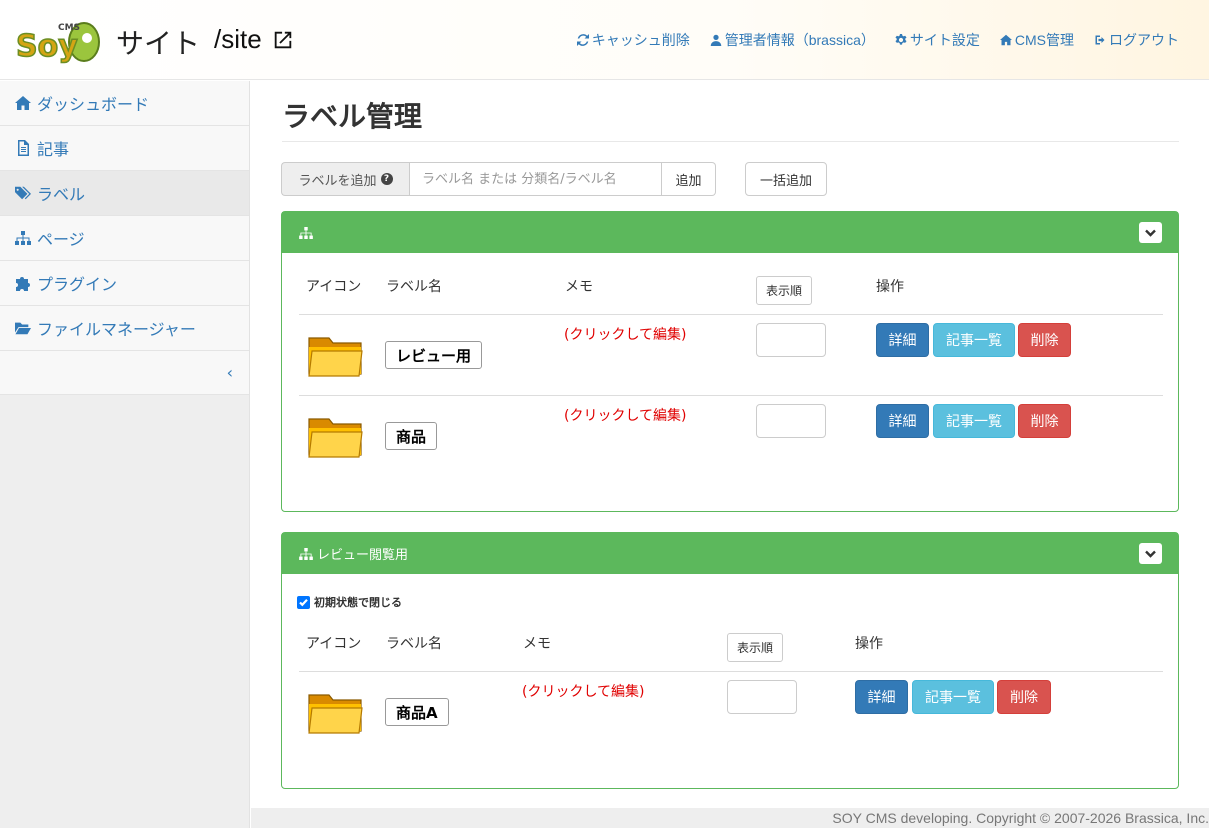  Describe the element at coordinates (230, 372) in the screenshot. I see `chevron-left-icon: ‹` at that location.